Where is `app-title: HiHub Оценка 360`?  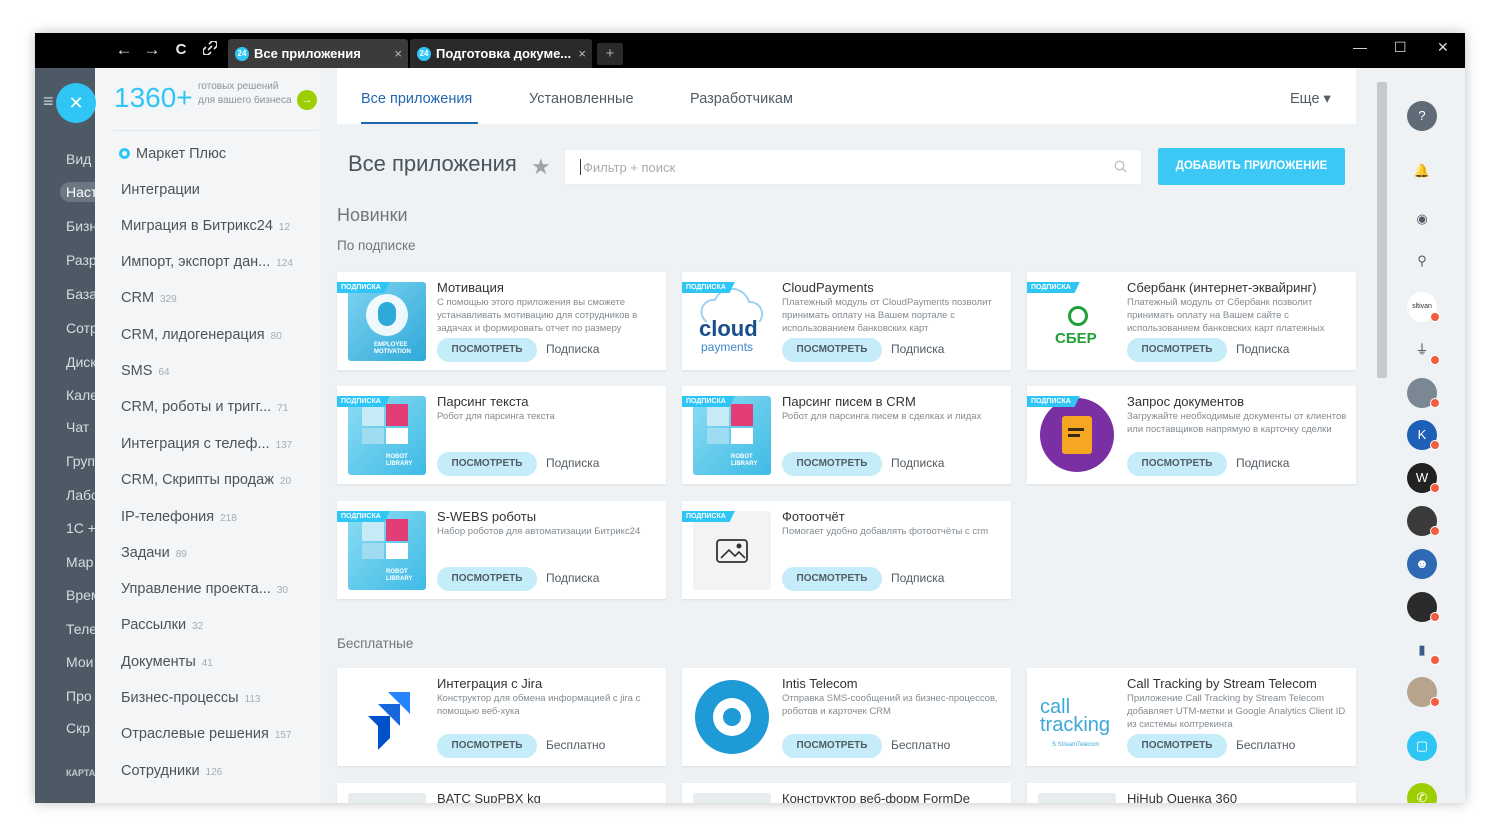
app-title: HiHub Оценка 360 is located at coordinates (1182, 797).